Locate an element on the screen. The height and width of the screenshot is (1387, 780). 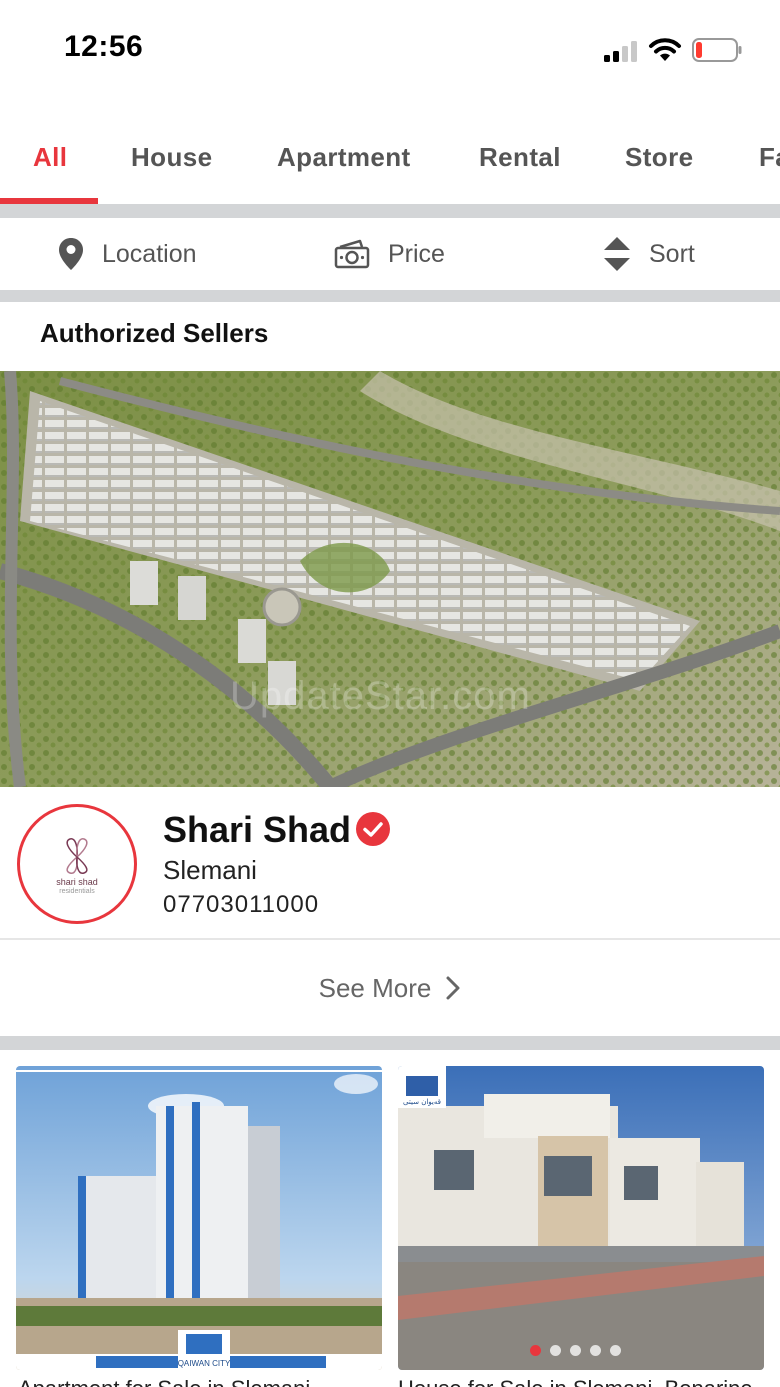
listing-title: House for Sale in Slemani, Bonarine is located at coordinates (581, 1381).